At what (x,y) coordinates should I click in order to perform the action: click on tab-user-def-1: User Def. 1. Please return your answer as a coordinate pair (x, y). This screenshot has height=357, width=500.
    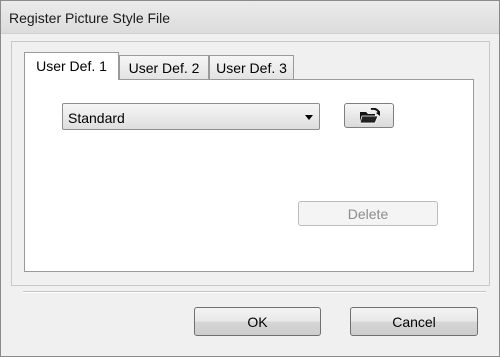
    Looking at the image, I should click on (71, 66).